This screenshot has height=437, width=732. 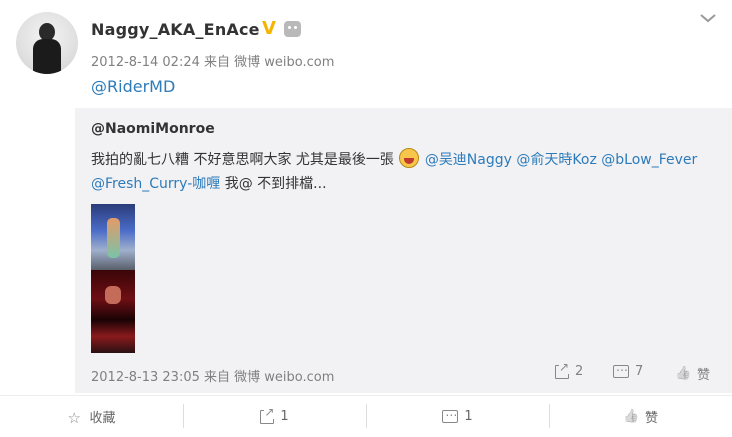 I want to click on username: Naggy_AKA_EnAce, so click(x=175, y=29).